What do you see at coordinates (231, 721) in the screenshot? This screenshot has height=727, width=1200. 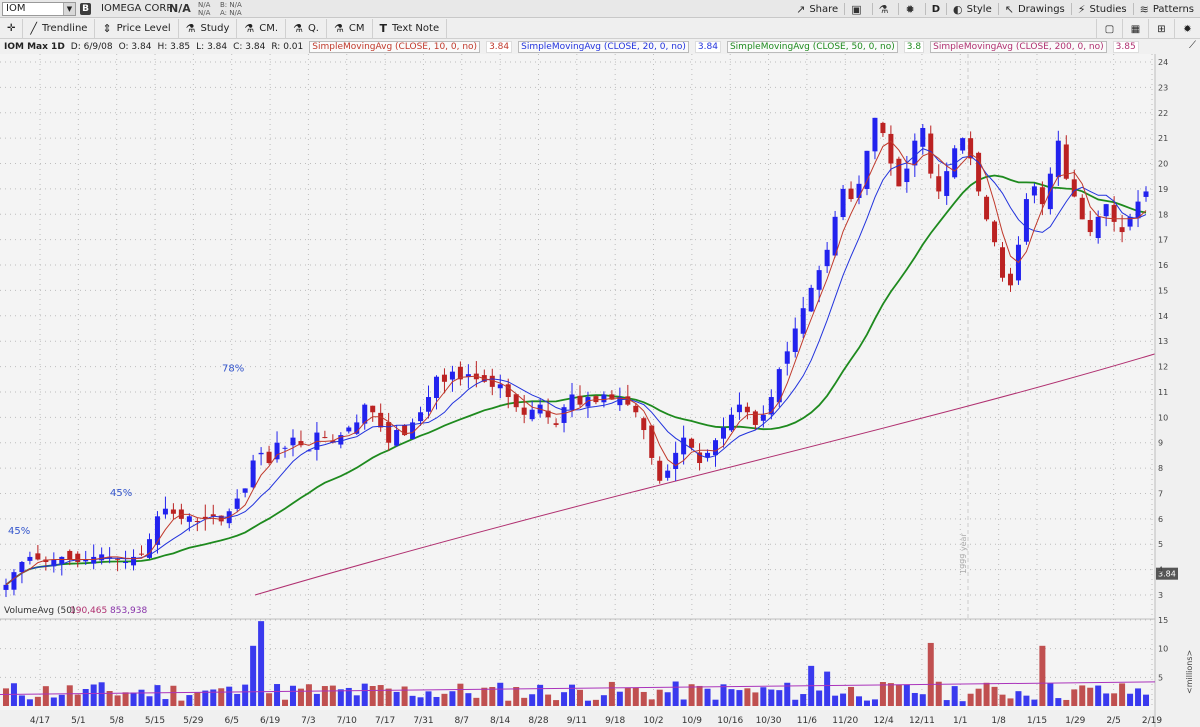 I see `date-tick: 6/5` at bounding box center [231, 721].